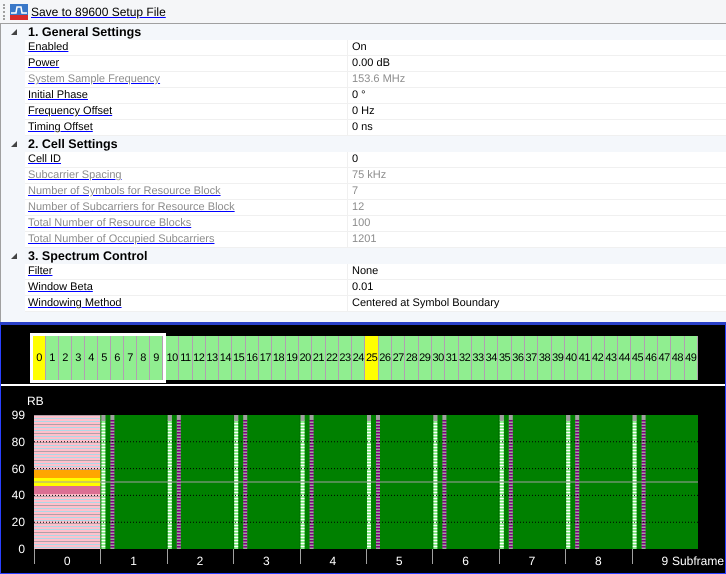 This screenshot has height=574, width=726. I want to click on axis-tick-label: 7, so click(532, 561).